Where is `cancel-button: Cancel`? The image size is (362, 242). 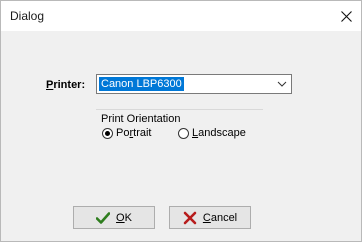 cancel-button: Cancel is located at coordinates (210, 217).